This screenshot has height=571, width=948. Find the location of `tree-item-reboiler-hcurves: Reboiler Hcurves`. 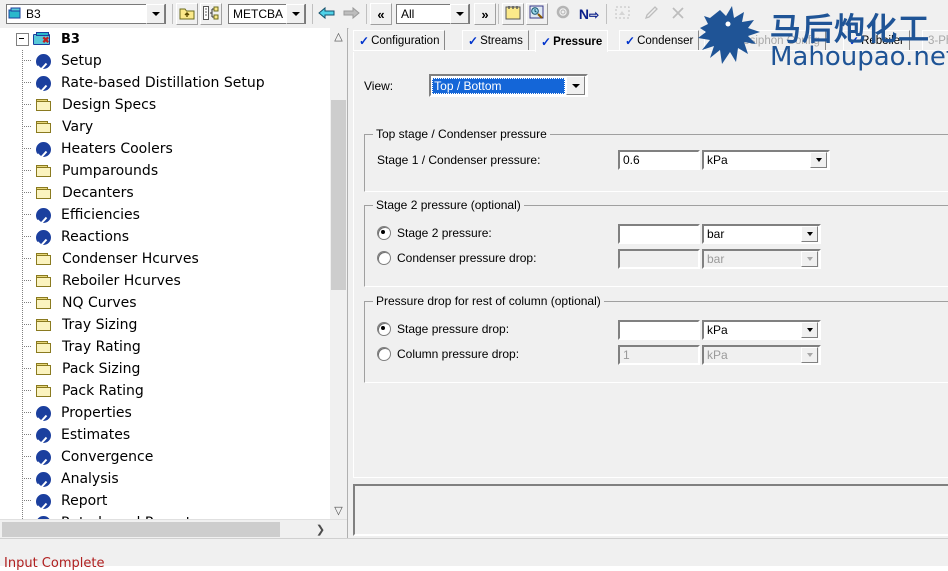

tree-item-reboiler-hcurves: Reboiler Hcurves is located at coordinates (165, 281).